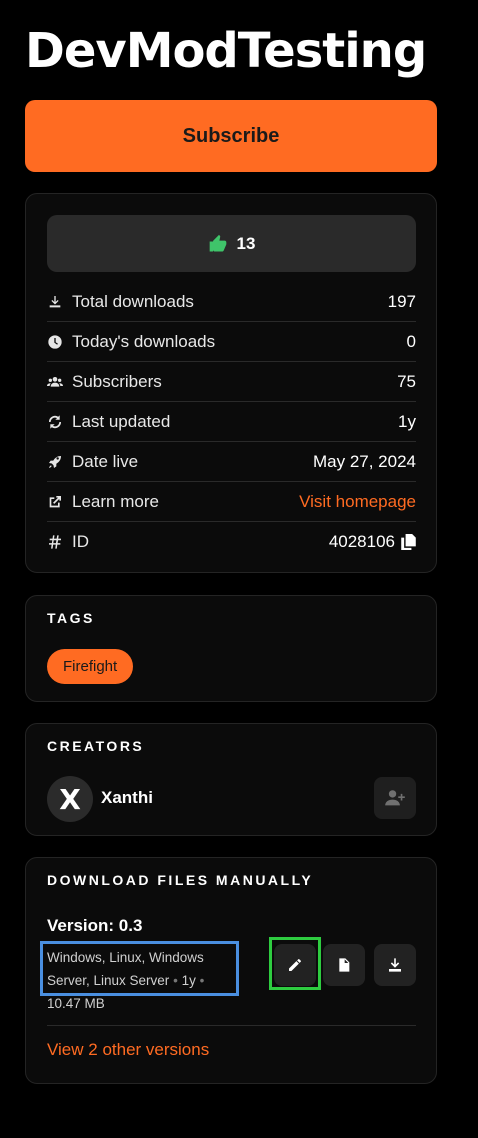  Describe the element at coordinates (96, 746) in the screenshot. I see `creators-heading: CREATORS` at that location.